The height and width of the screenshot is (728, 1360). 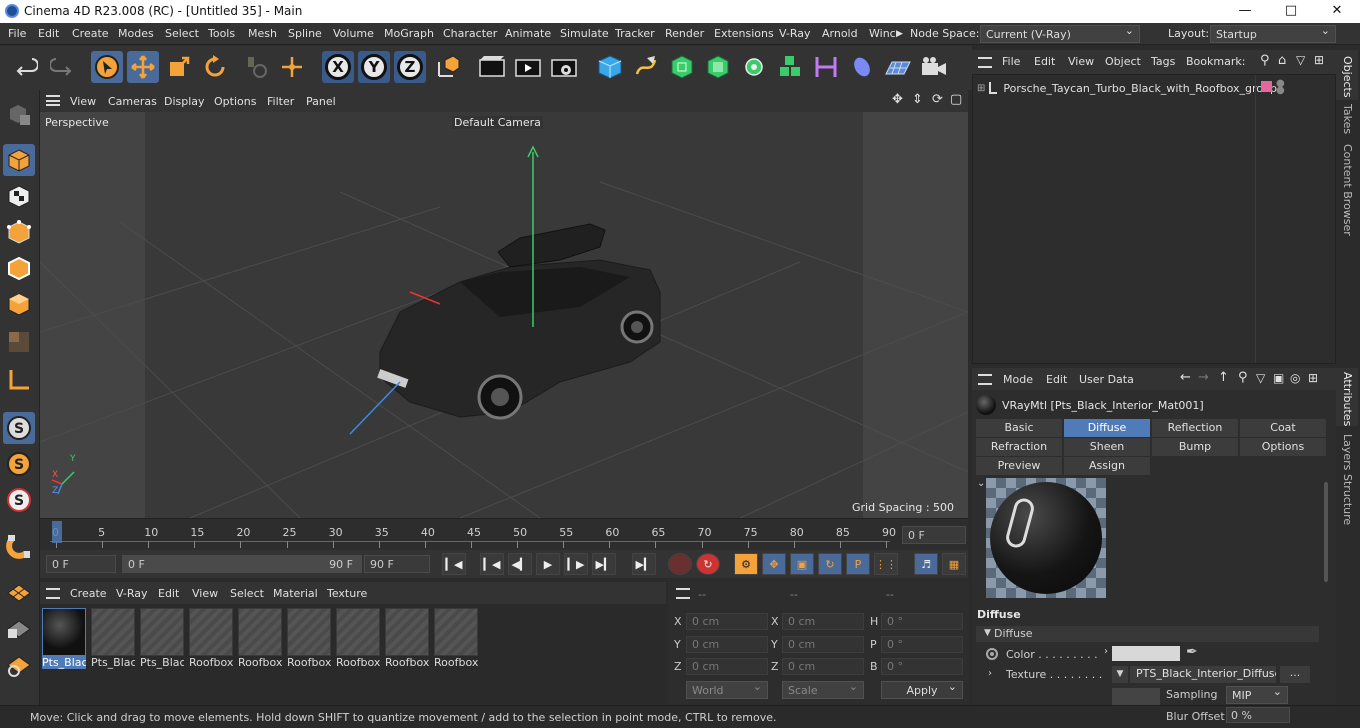 I want to click on scale-tool-icon, so click(x=179, y=67).